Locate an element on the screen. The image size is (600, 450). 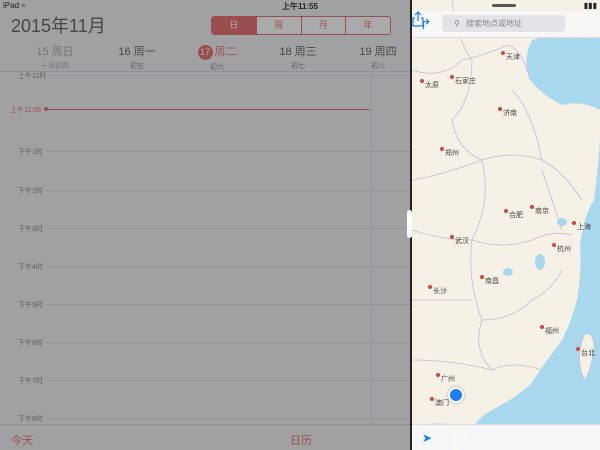
city-fuzhou: 福州 is located at coordinates (549, 330).